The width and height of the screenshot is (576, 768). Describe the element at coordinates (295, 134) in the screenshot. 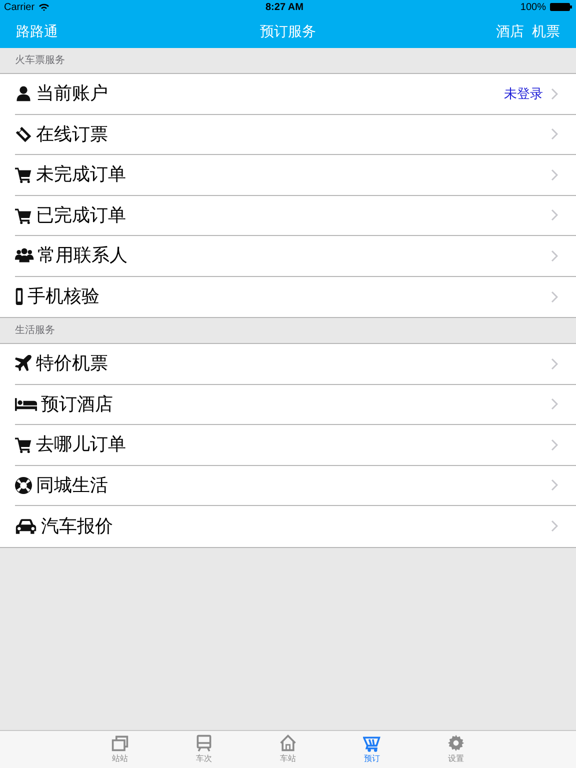

I see `list-row: 在线订票` at that location.